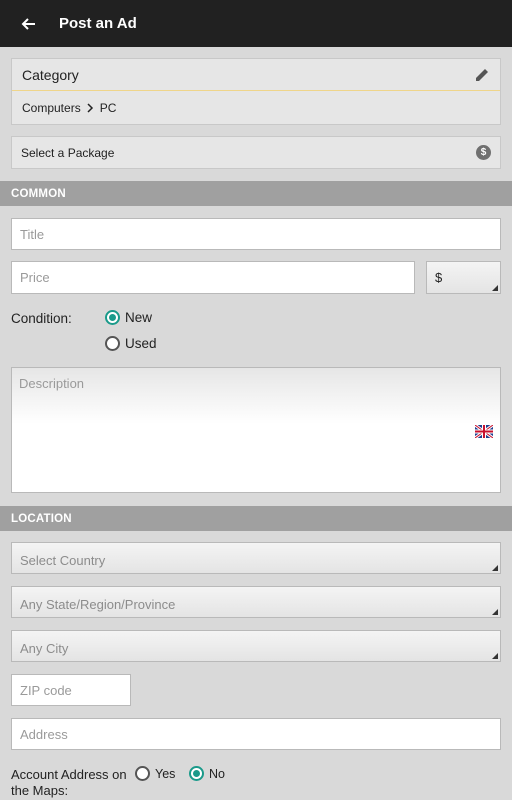 The image size is (512, 800). I want to click on country-value: Select Country, so click(63, 560).